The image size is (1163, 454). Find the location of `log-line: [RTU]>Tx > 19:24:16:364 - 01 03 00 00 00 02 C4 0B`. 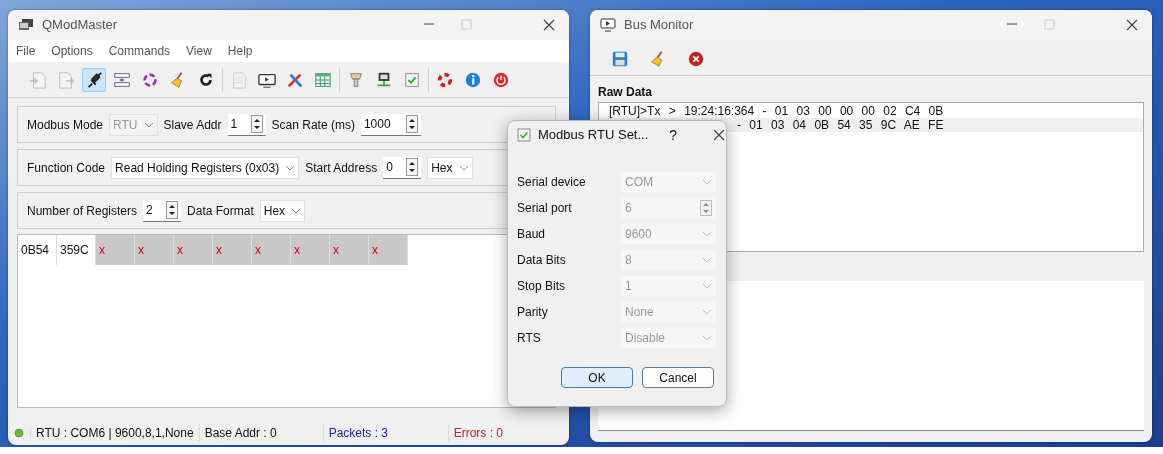

log-line: [RTU]>Tx > 19:24:16:364 - 01 03 00 00 00 02 C4 0B is located at coordinates (776, 111).